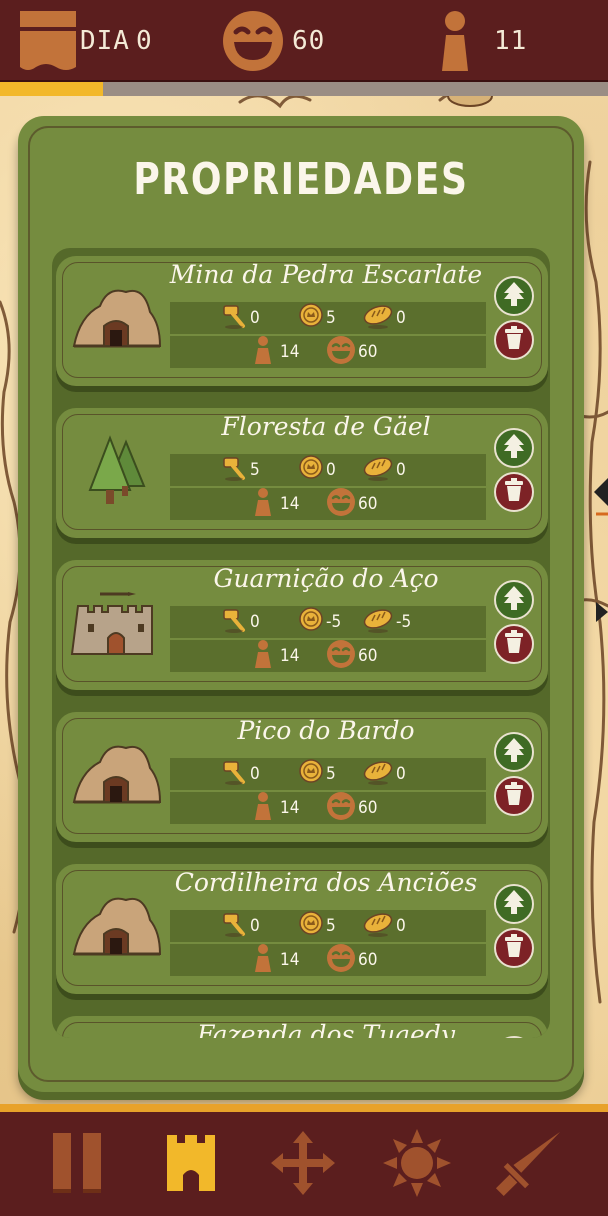 The image size is (608, 1216). Describe the element at coordinates (326, 730) in the screenshot. I see `property-name: Pico do Bardo` at that location.